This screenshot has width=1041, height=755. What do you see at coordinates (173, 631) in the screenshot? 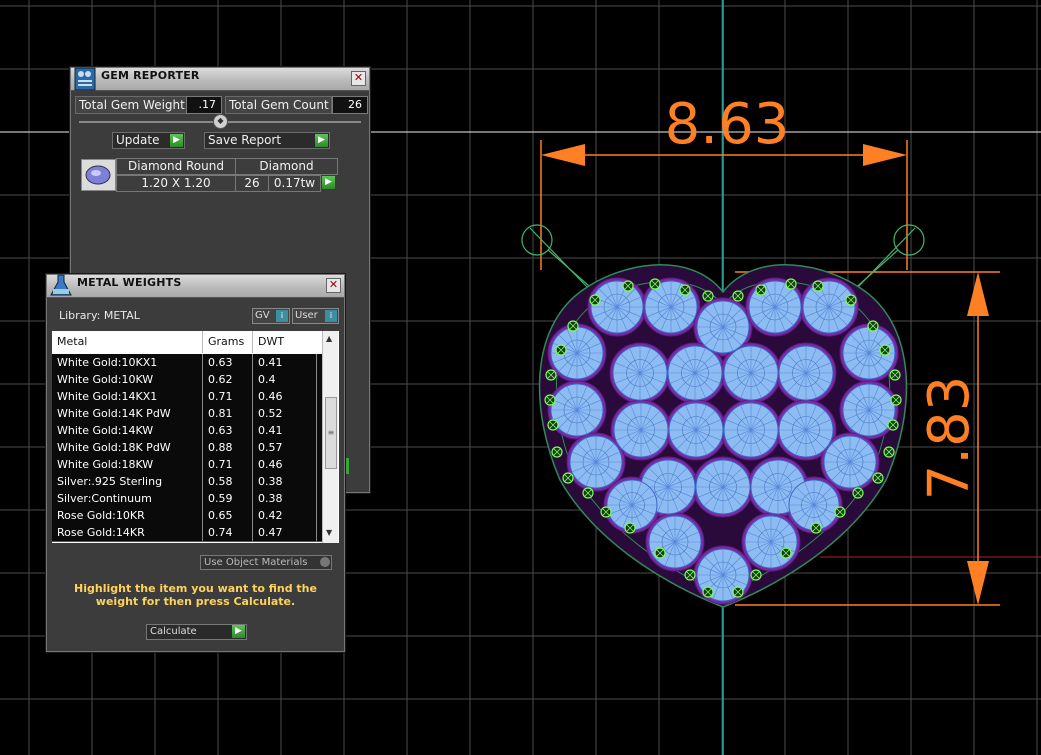
I see `calculate-button-label: Calculate` at bounding box center [173, 631].